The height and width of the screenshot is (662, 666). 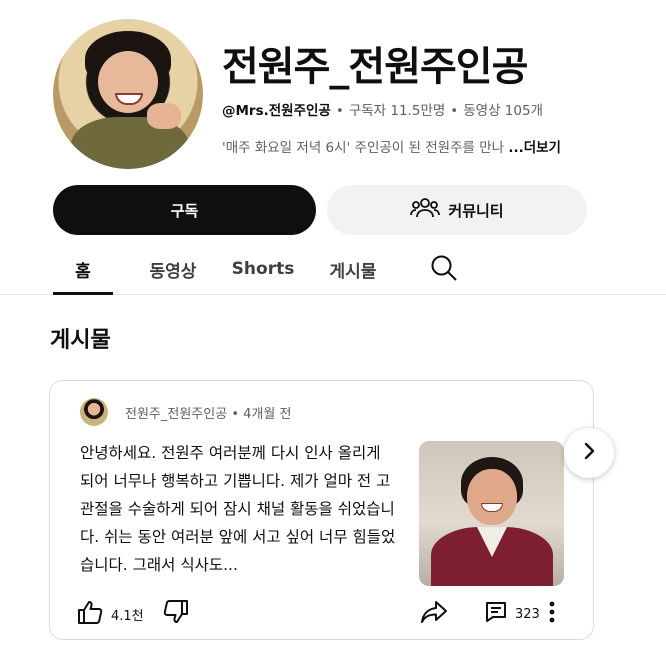 What do you see at coordinates (267, 414) in the screenshot?
I see `post-time: 4개월 전` at bounding box center [267, 414].